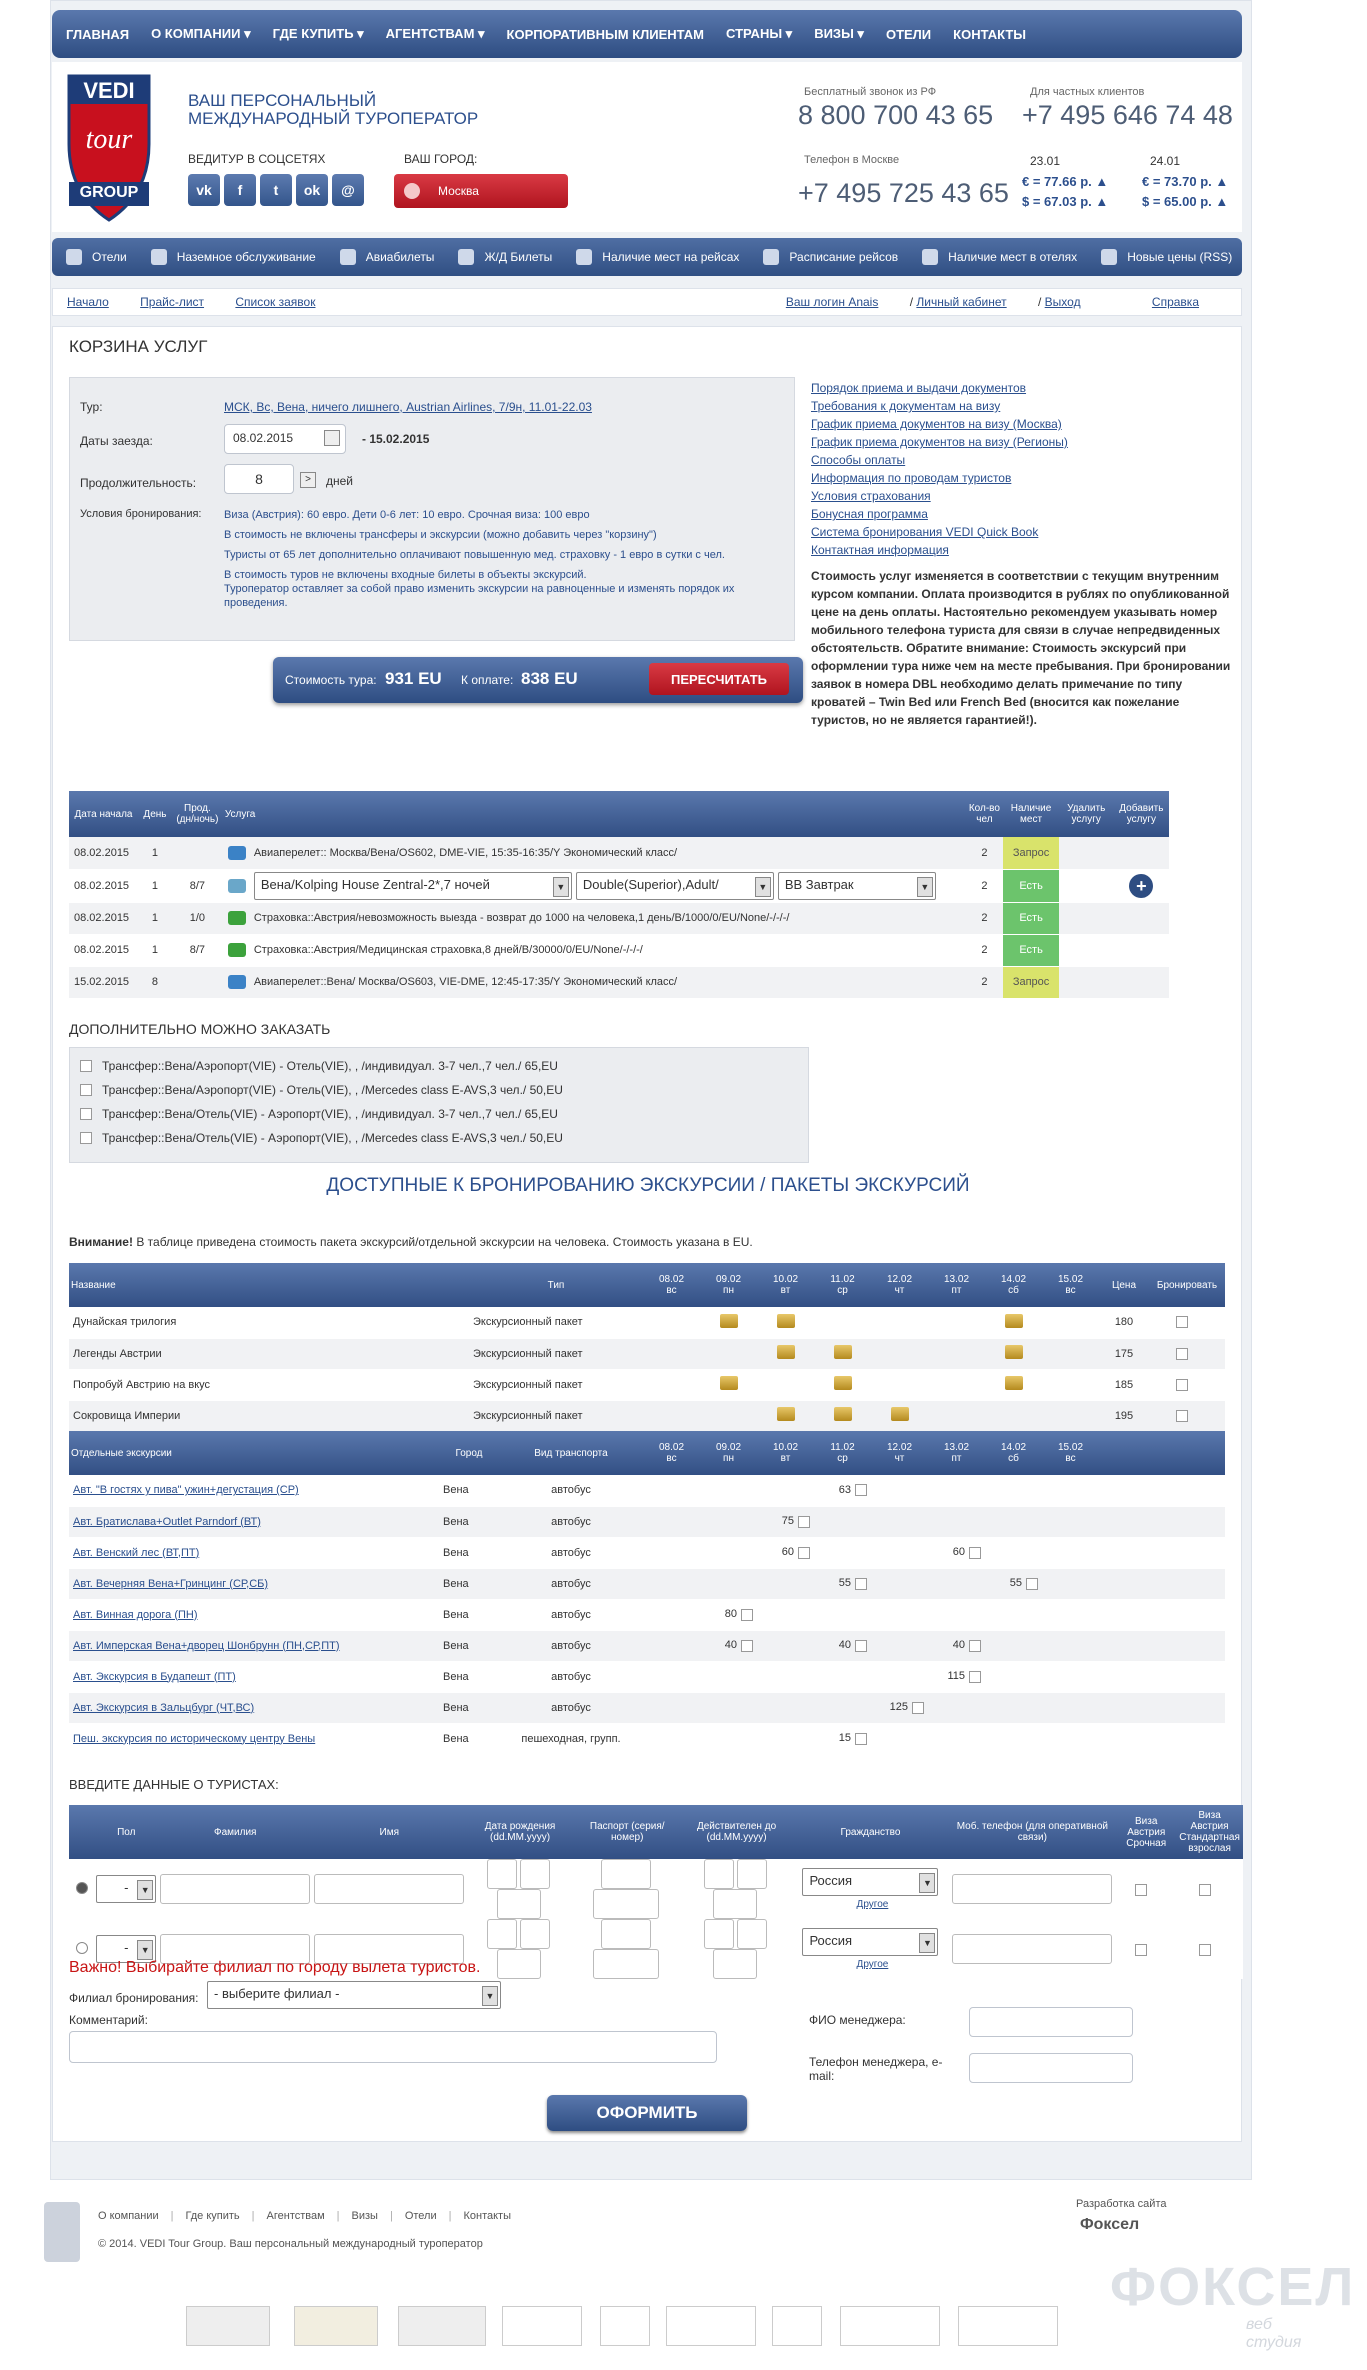  I want to click on info-link: Условия страхования, so click(1021, 496).